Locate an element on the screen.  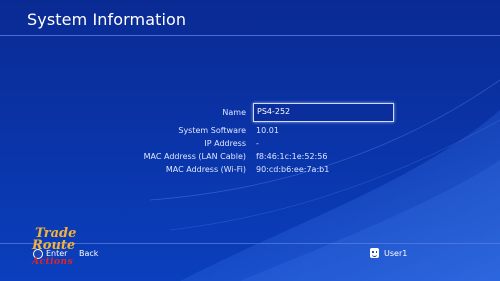
system-software-value: 10.01 is located at coordinates (267, 130).